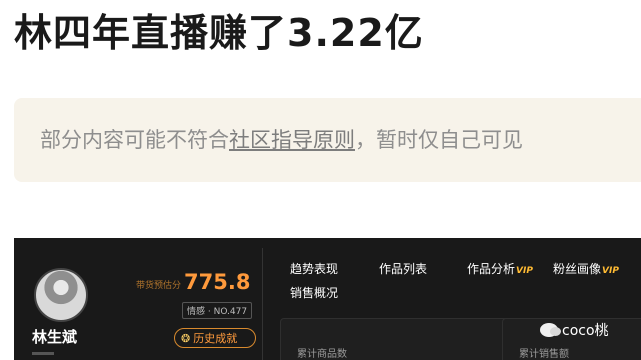 The height and width of the screenshot is (360, 641). I want to click on history-achievements-button: ❂ 历史成就, so click(215, 338).